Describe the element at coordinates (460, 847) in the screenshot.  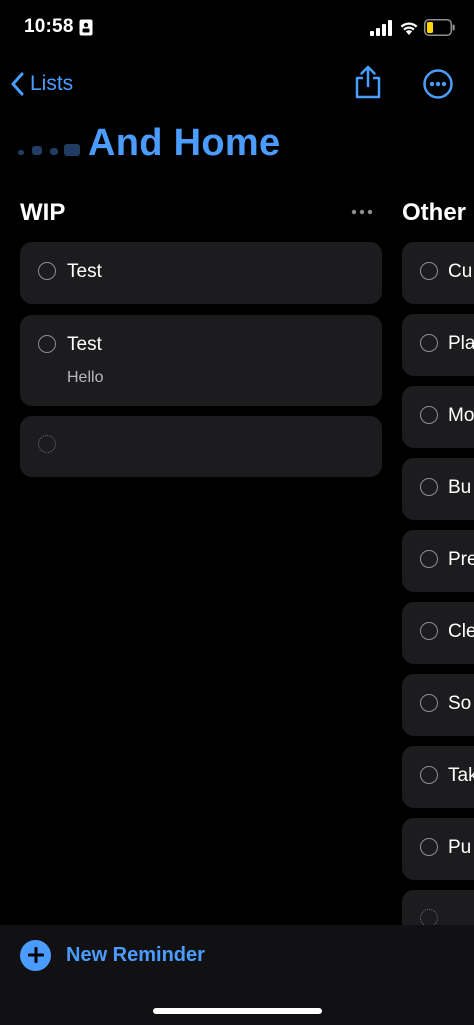
I see `reminder-title: Pu` at that location.